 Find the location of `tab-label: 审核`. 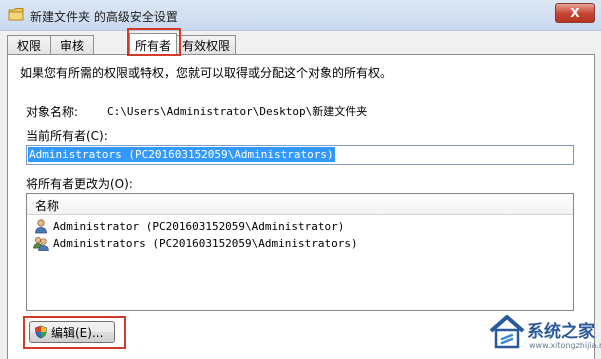

tab-label: 审核 is located at coordinates (71, 45).